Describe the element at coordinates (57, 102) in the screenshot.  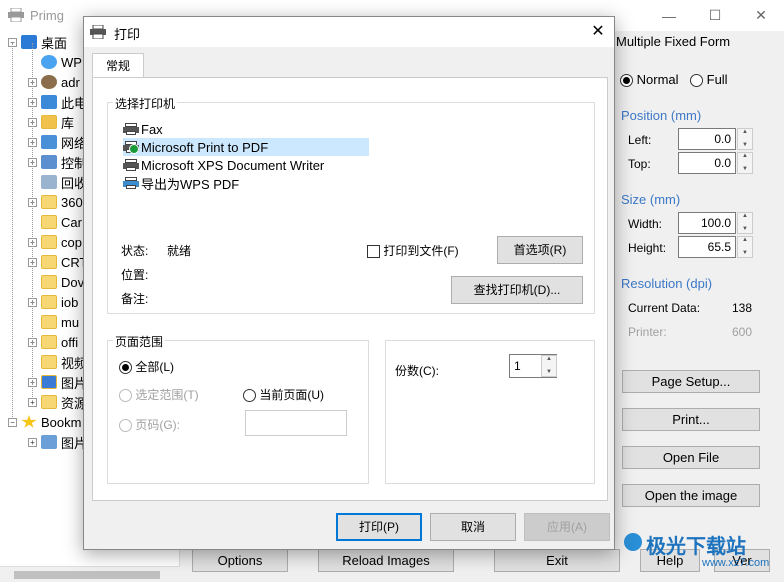
I see `tree-item: + 此电` at that location.